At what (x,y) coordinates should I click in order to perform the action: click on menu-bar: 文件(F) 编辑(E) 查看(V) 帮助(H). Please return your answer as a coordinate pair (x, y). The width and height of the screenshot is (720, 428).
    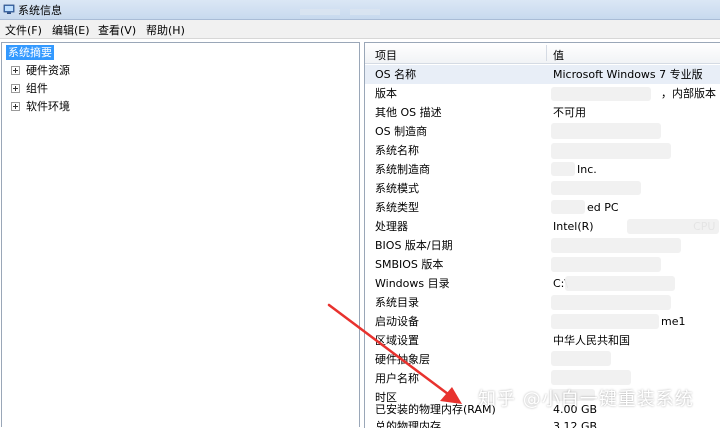
    Looking at the image, I should click on (360, 29).